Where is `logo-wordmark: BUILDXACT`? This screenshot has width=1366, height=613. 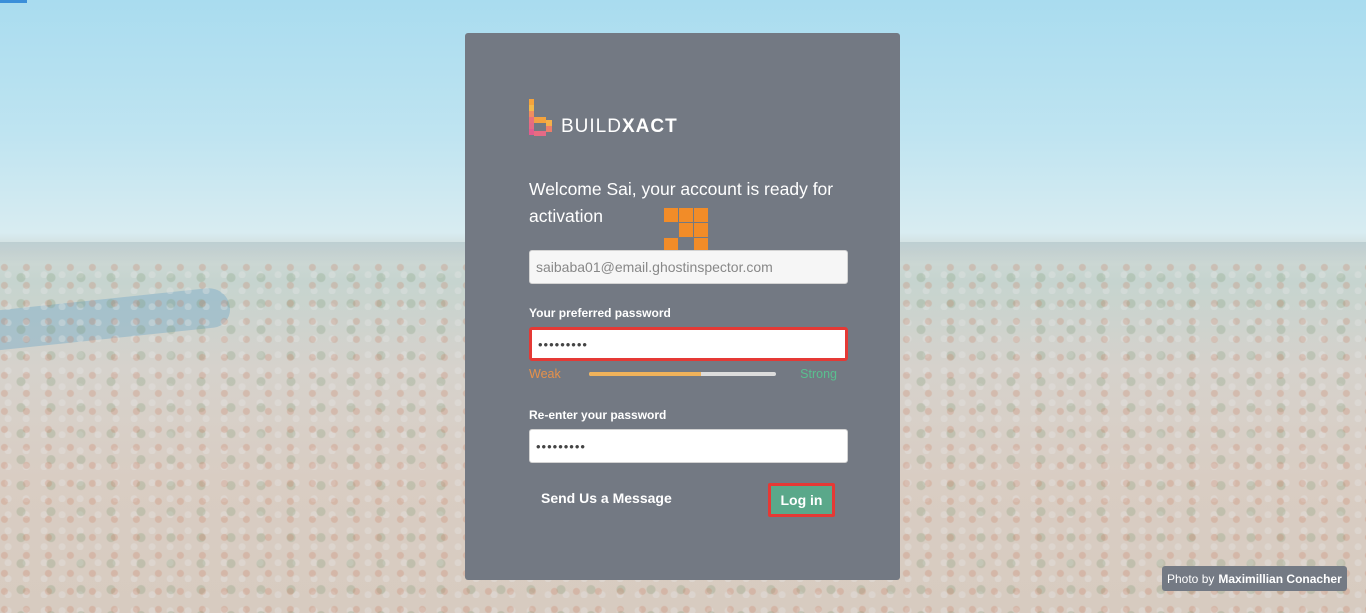
logo-wordmark: BUILDXACT is located at coordinates (619, 127).